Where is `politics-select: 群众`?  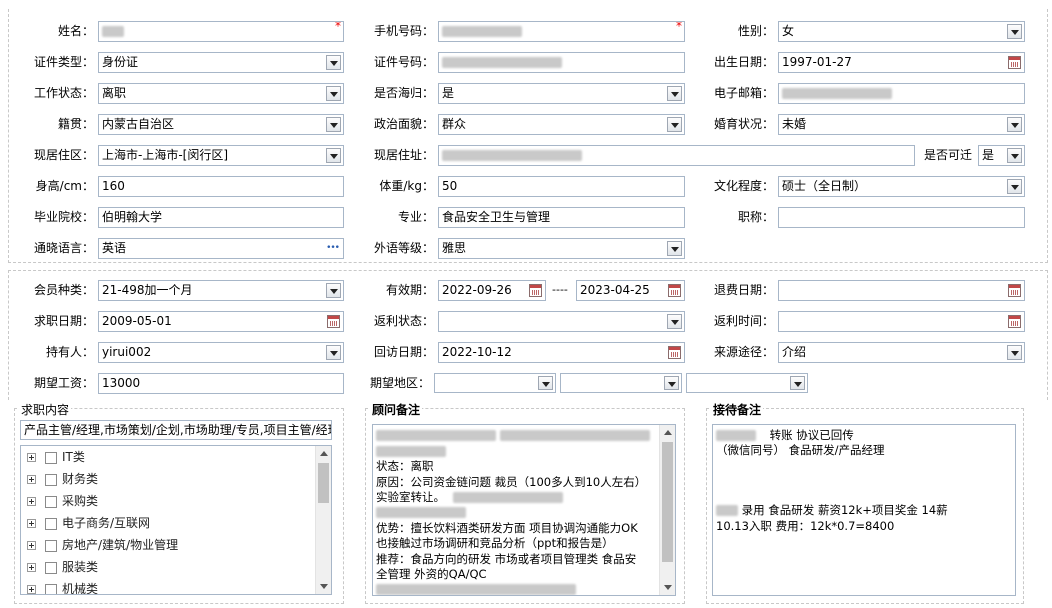
politics-select: 群众 is located at coordinates (561, 124).